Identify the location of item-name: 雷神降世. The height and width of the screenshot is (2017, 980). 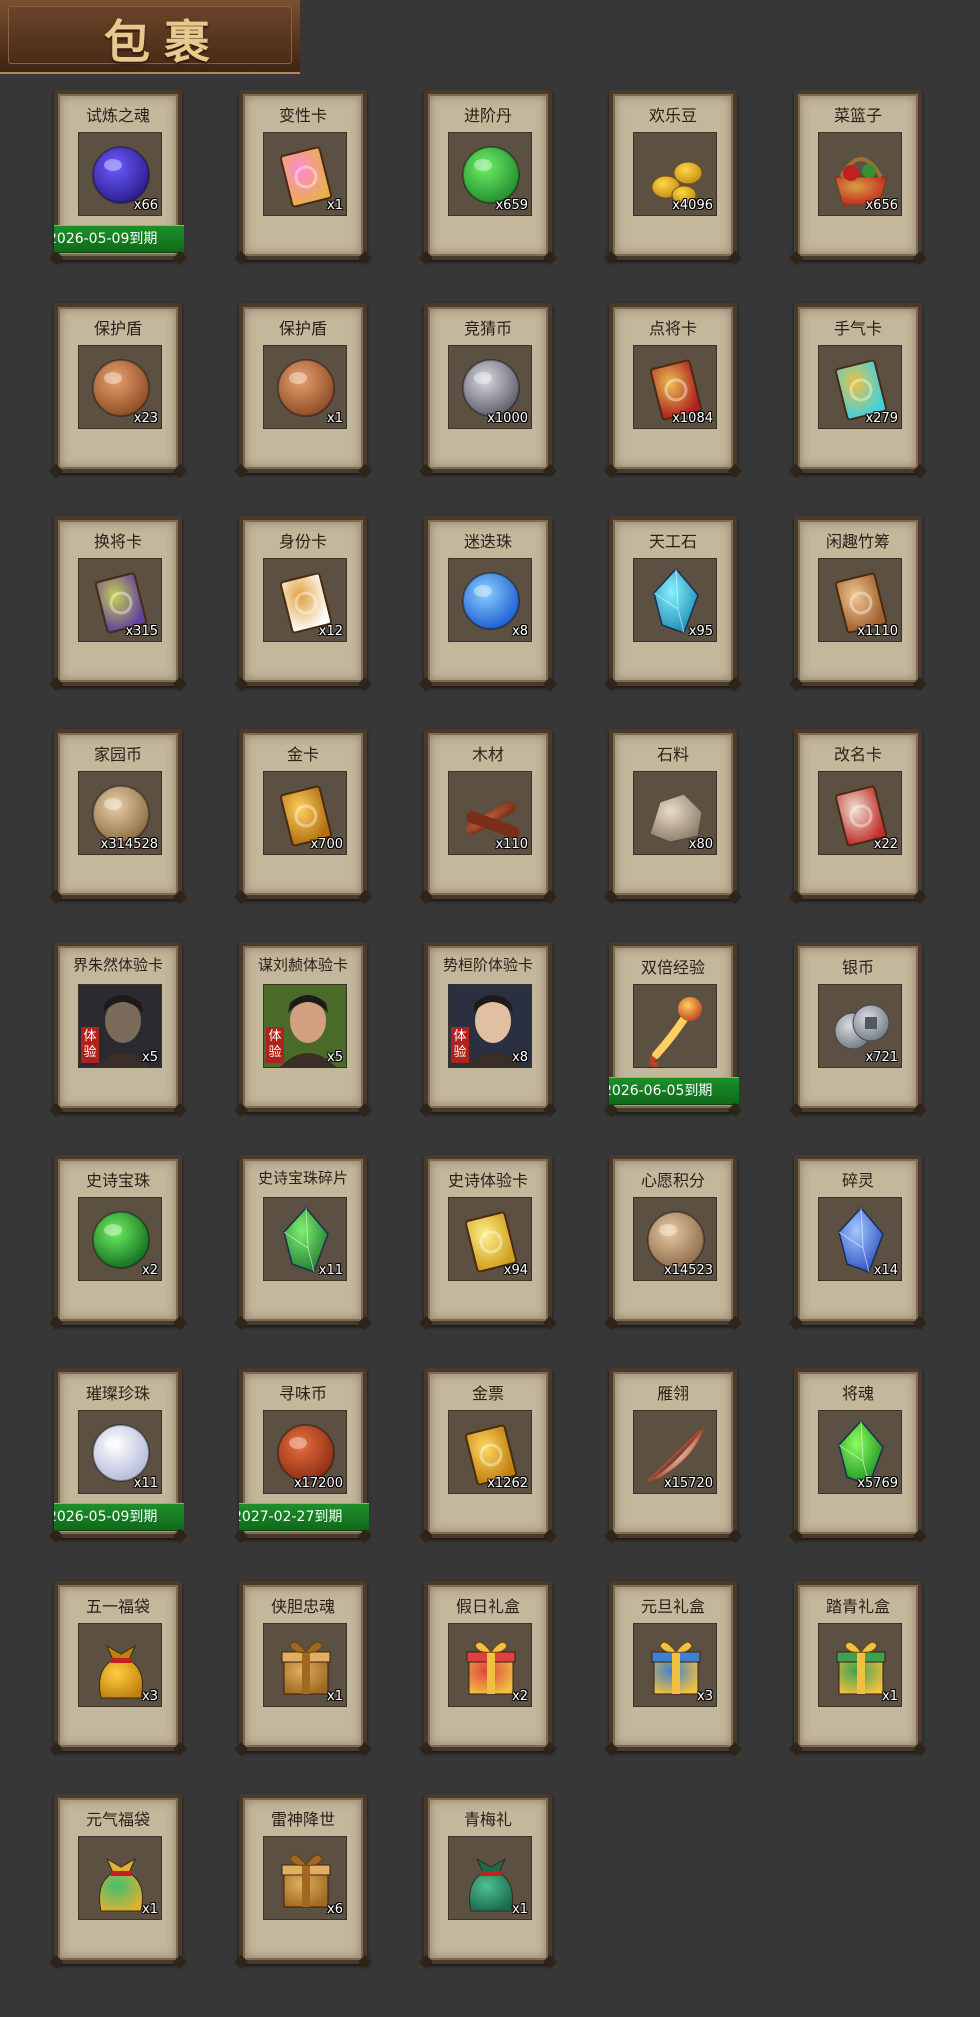
(302, 1819).